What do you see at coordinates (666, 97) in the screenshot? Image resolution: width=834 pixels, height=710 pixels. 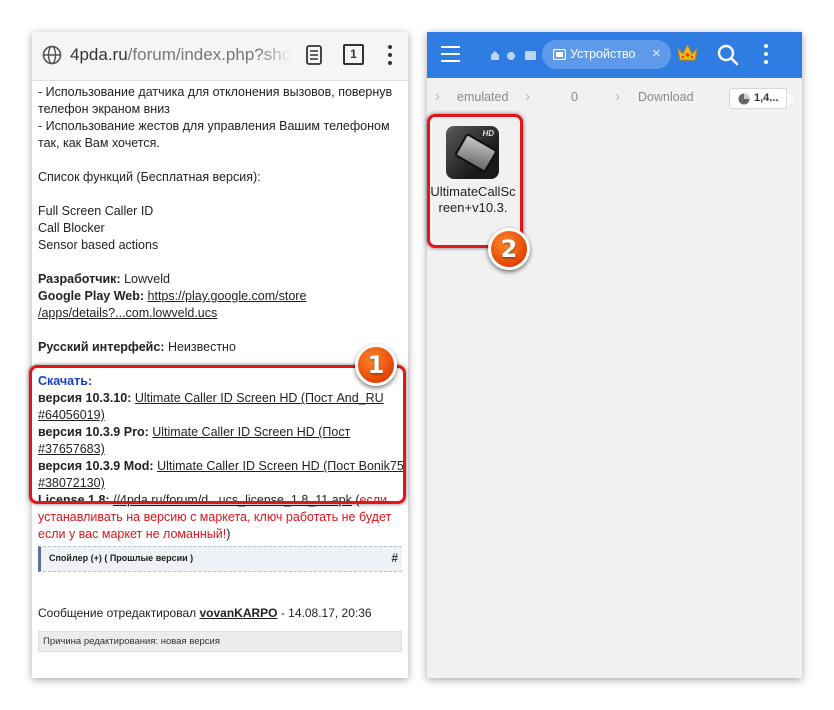 I see `path-segment: Download` at bounding box center [666, 97].